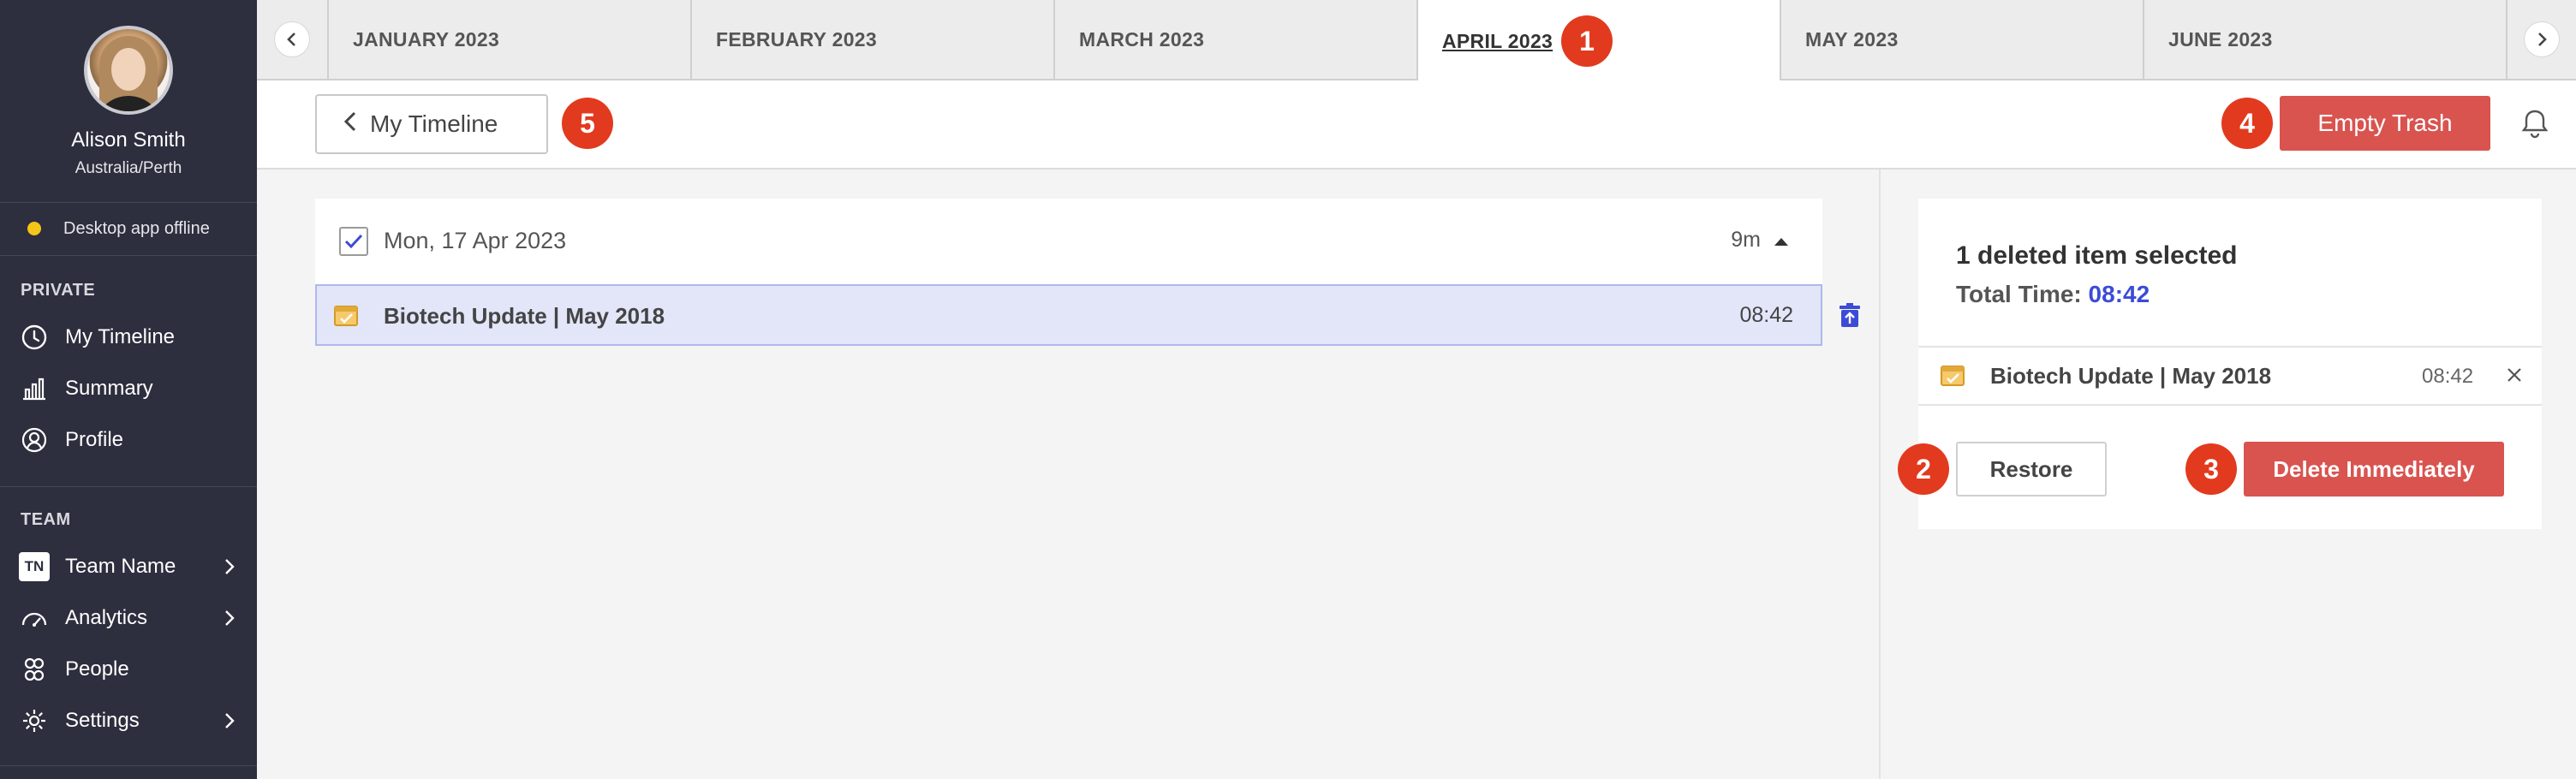 The image size is (2576, 779). I want to click on clock-icon, so click(34, 337).